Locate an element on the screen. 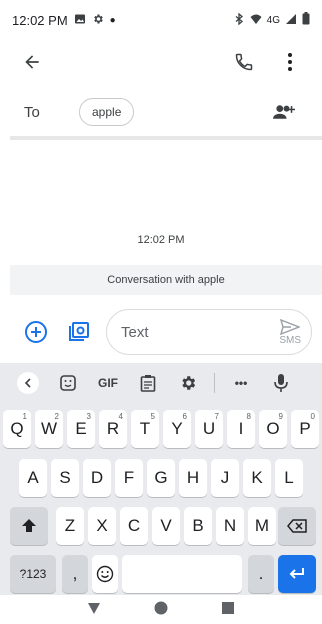 The image size is (322, 624). key-hint: 6 is located at coordinates (184, 416).